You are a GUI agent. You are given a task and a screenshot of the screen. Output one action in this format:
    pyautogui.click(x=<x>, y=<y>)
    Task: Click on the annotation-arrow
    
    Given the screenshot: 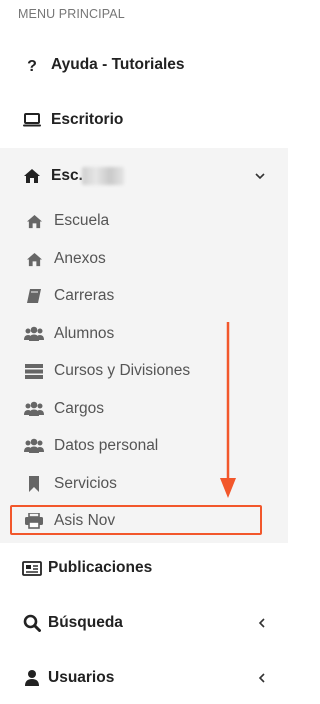 What is the action you would take?
    pyautogui.click(x=228, y=410)
    